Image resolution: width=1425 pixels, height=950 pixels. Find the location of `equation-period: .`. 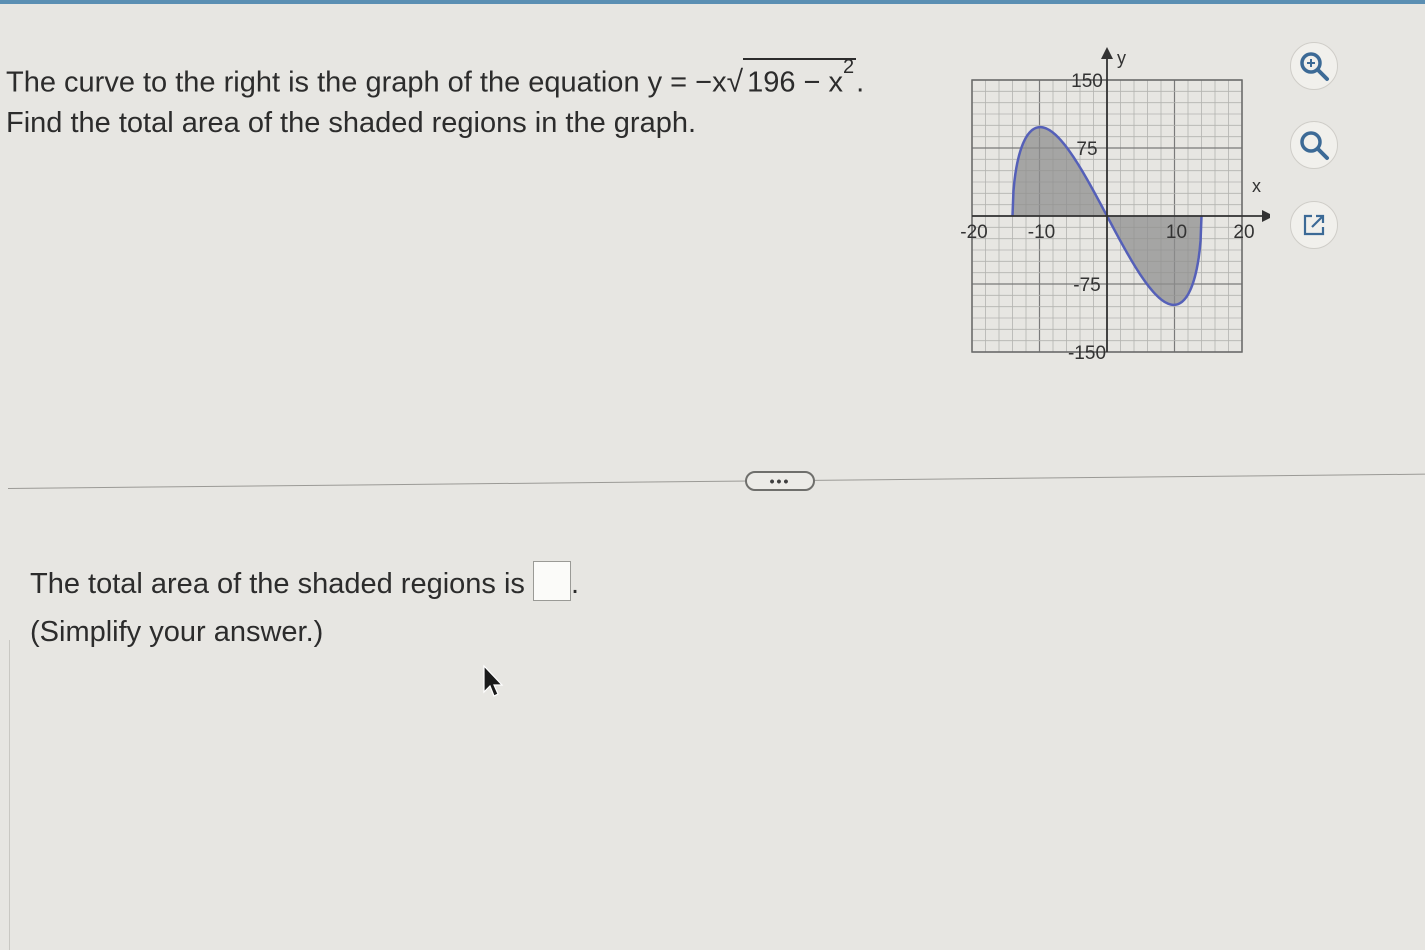

equation-period: . is located at coordinates (860, 82).